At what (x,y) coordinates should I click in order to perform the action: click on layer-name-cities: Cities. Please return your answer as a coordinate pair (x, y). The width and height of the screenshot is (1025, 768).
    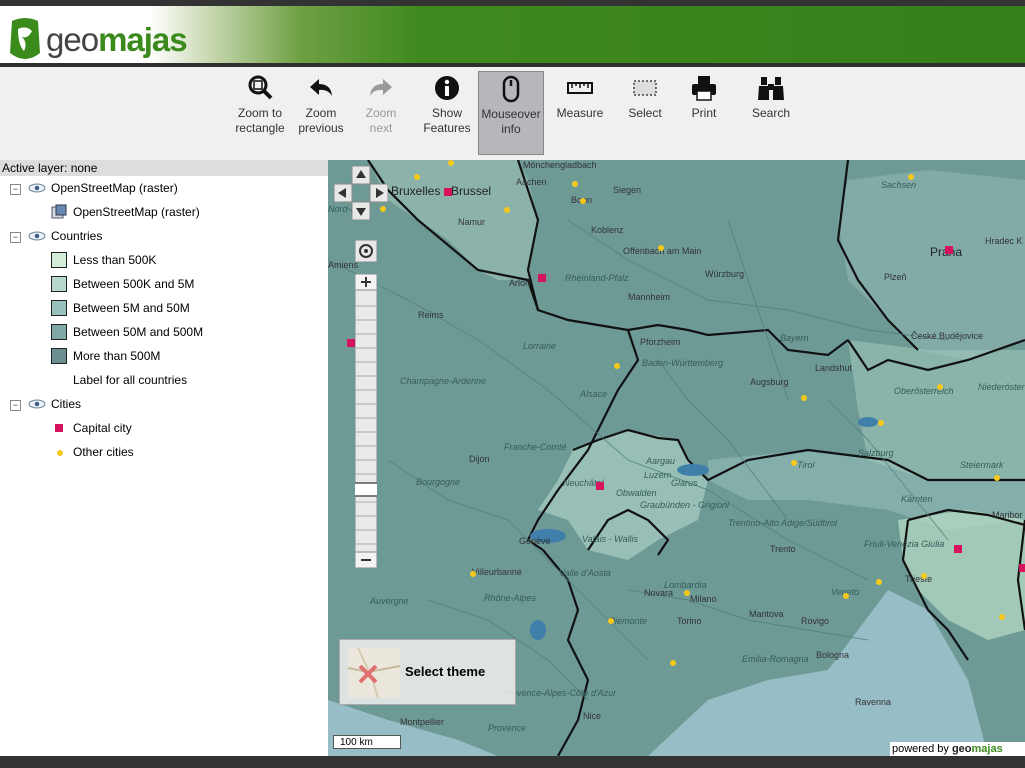
    Looking at the image, I should click on (66, 404).